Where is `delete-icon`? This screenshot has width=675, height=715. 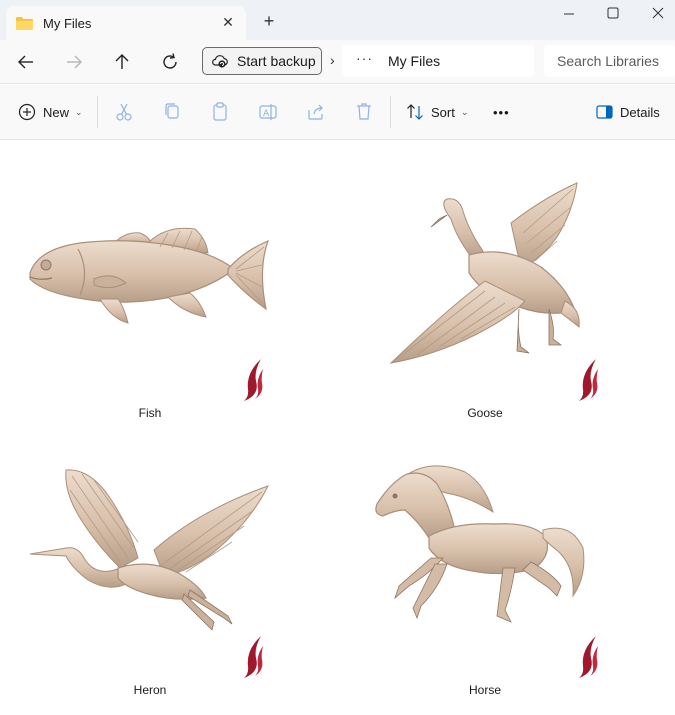 delete-icon is located at coordinates (364, 112).